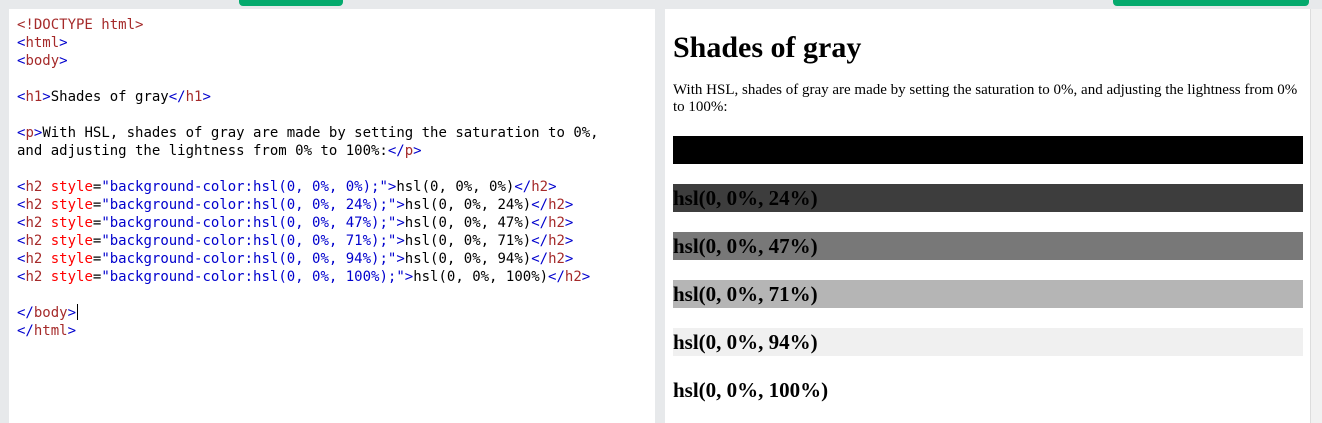 The width and height of the screenshot is (1322, 423). What do you see at coordinates (468, 241) in the screenshot?
I see `code-token: hsl(0, 0%, 71%)` at bounding box center [468, 241].